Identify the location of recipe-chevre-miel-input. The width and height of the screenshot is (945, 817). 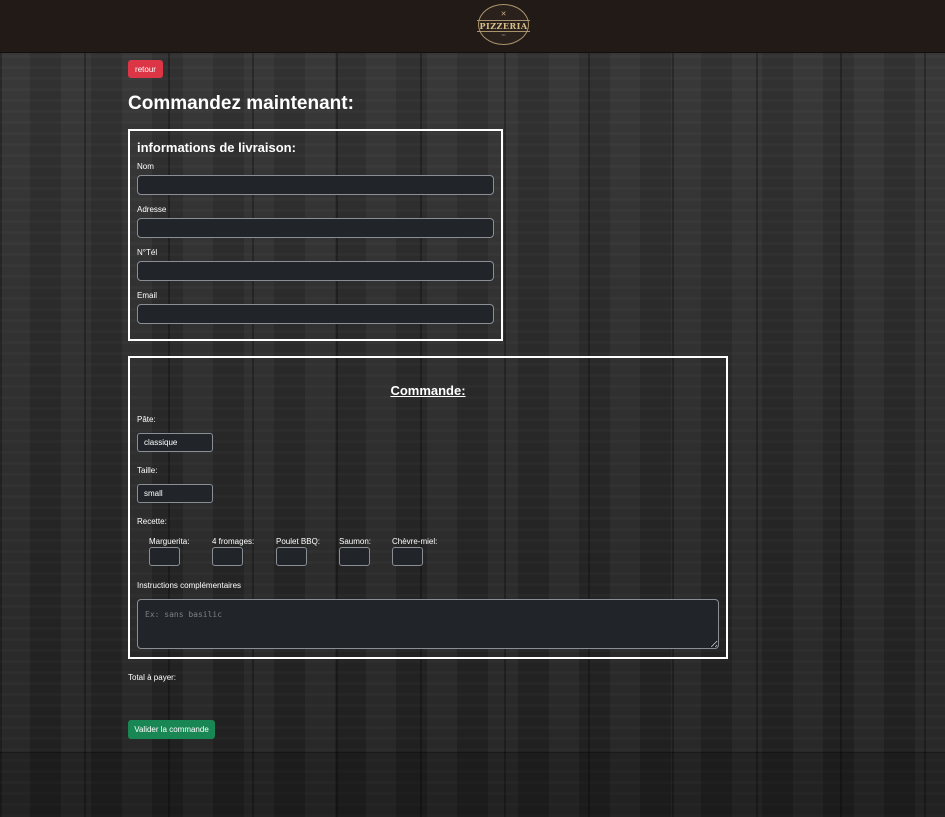
(407, 556).